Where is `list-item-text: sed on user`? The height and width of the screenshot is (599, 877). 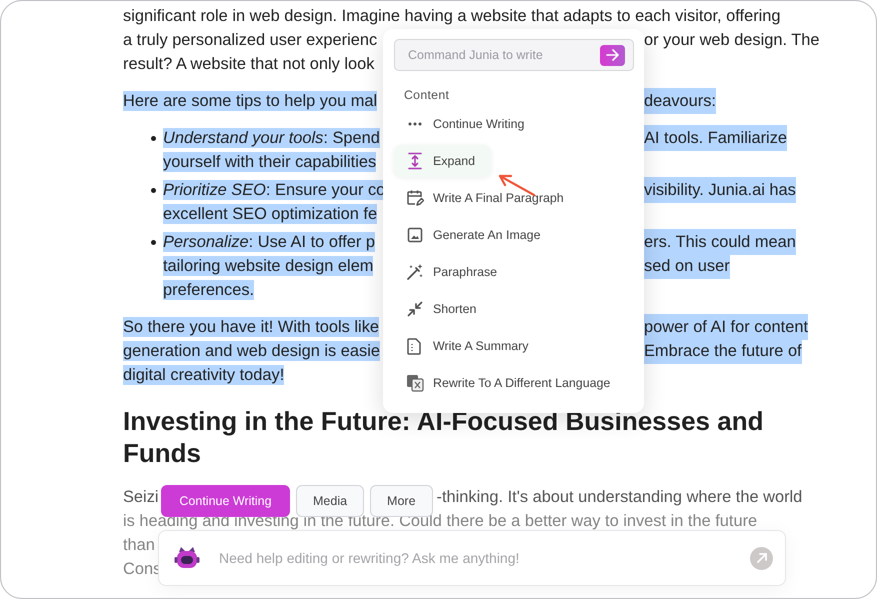 list-item-text: sed on user is located at coordinates (687, 266).